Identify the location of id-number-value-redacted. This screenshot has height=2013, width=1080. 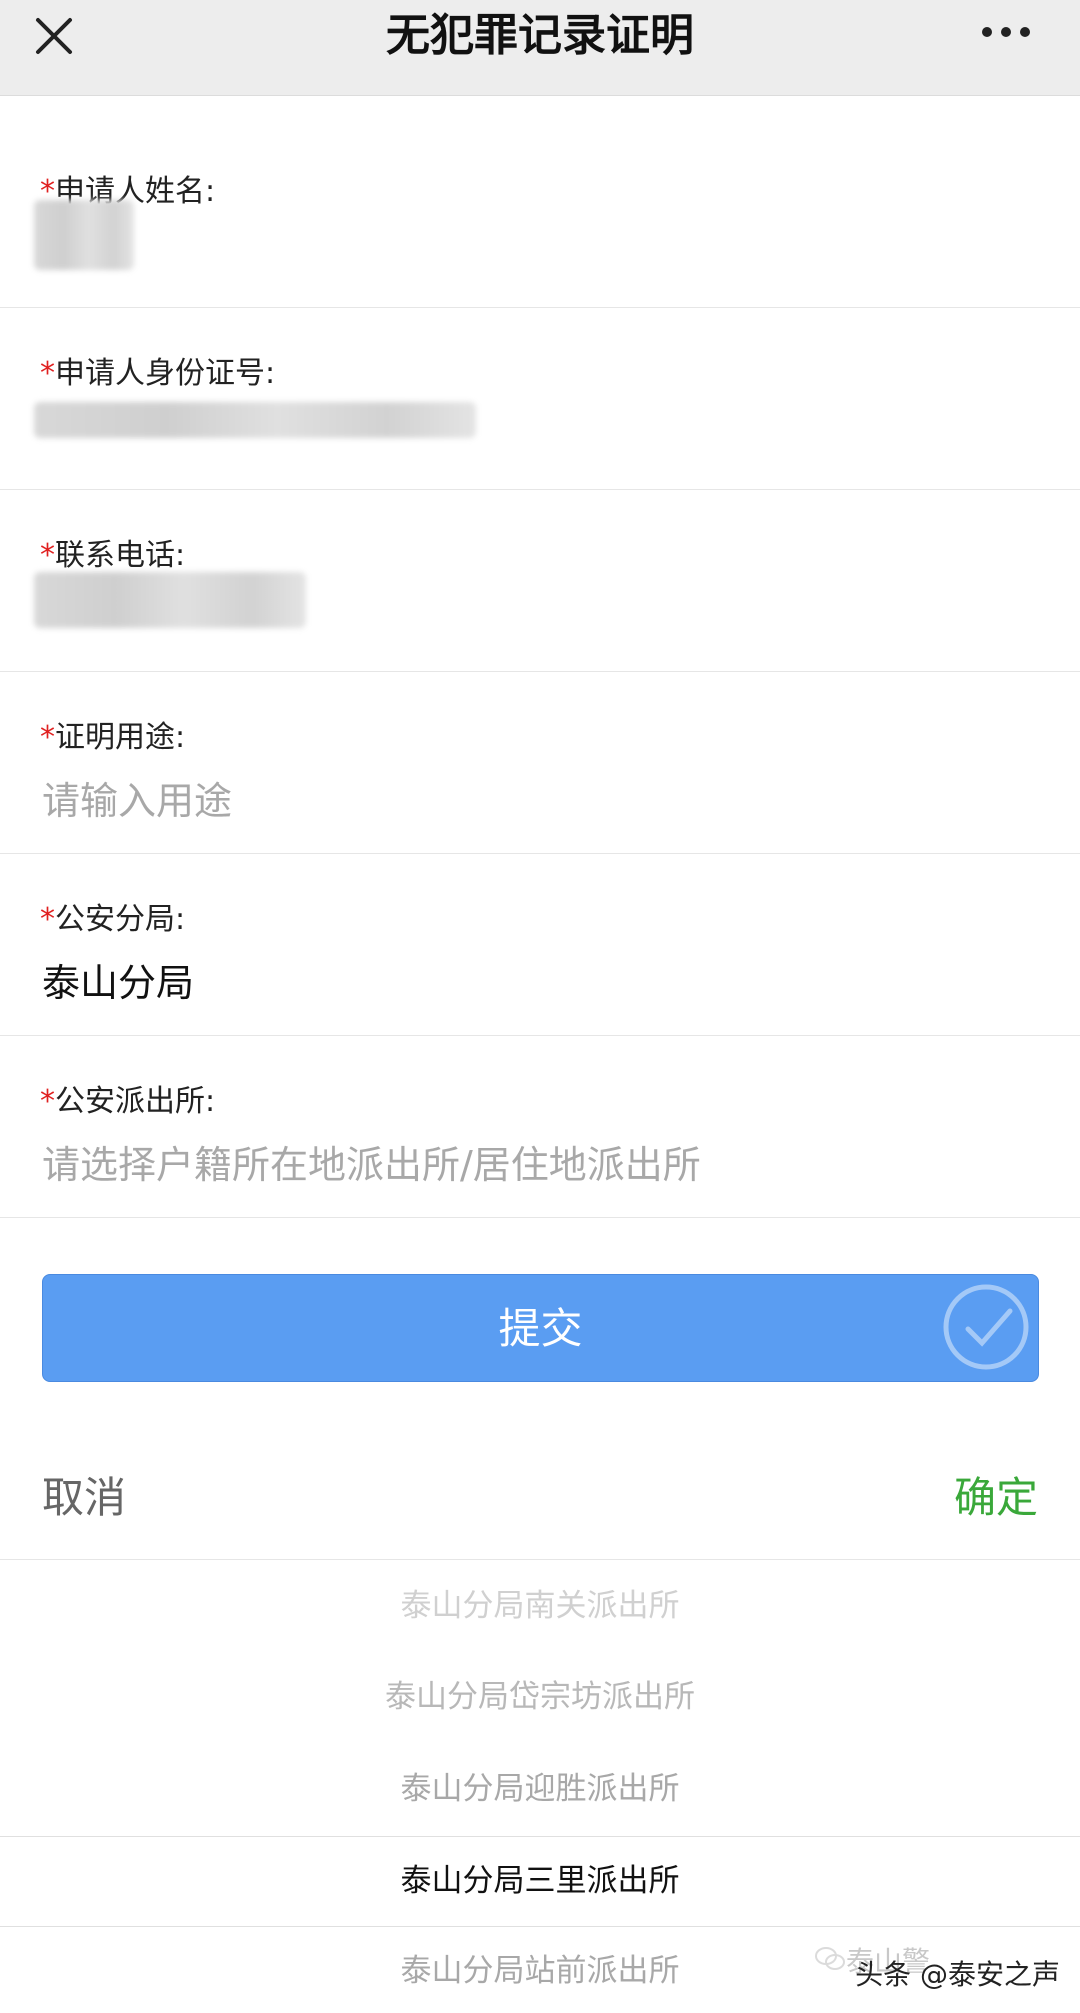
(255, 420).